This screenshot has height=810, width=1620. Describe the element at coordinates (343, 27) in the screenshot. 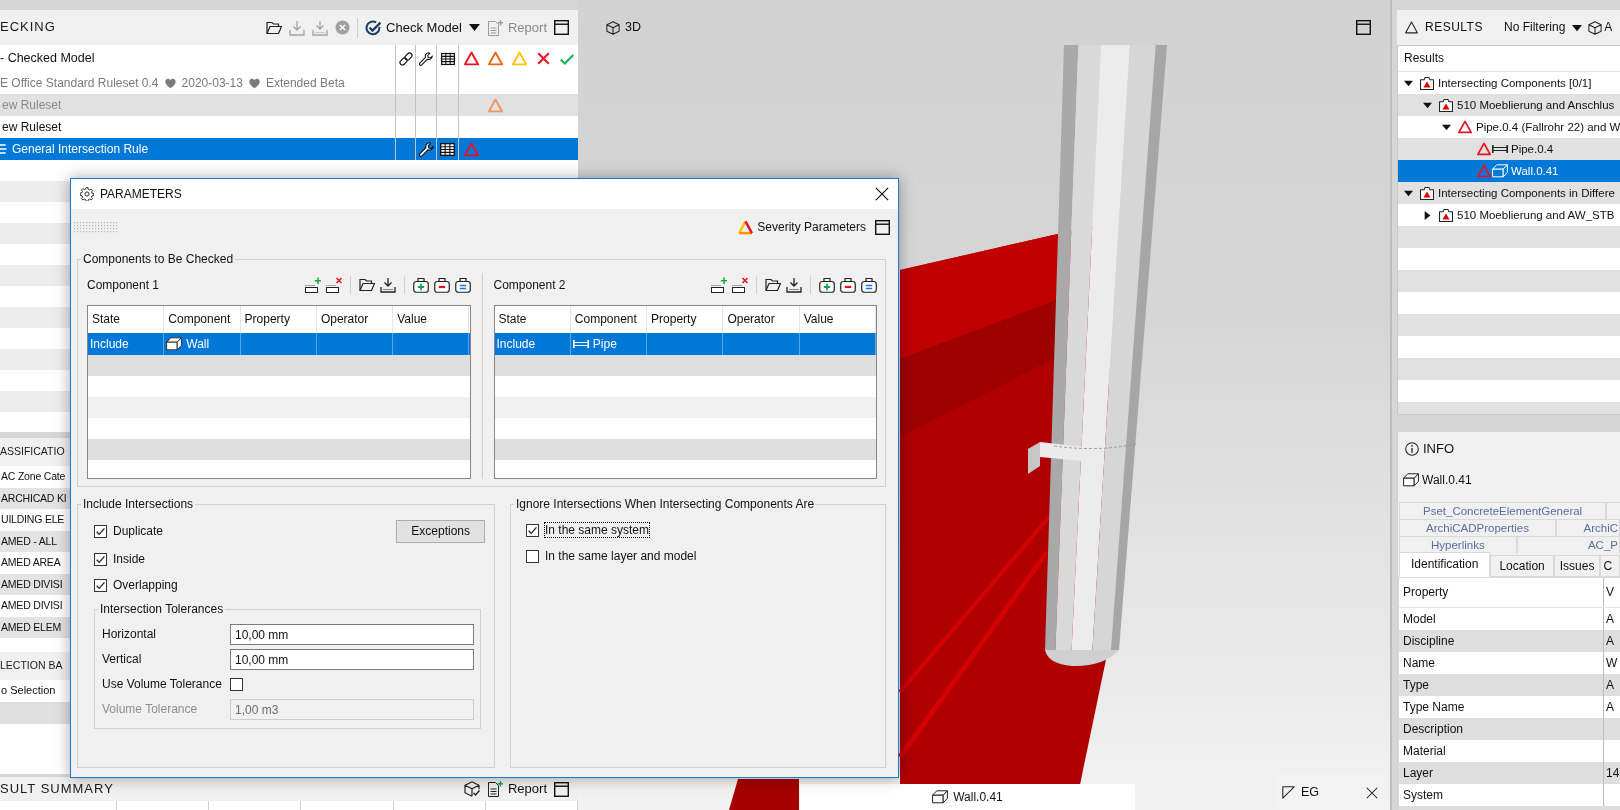

I see `stop-icon` at that location.